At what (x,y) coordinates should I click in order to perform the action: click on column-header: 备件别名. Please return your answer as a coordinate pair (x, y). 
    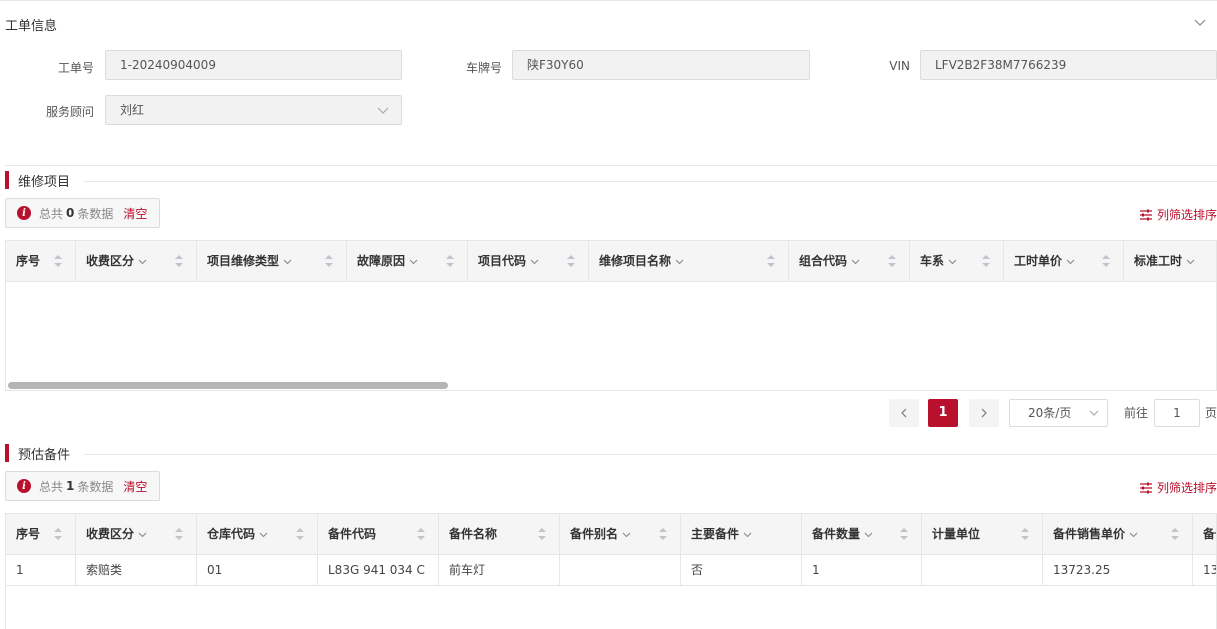
    Looking at the image, I should click on (620, 534).